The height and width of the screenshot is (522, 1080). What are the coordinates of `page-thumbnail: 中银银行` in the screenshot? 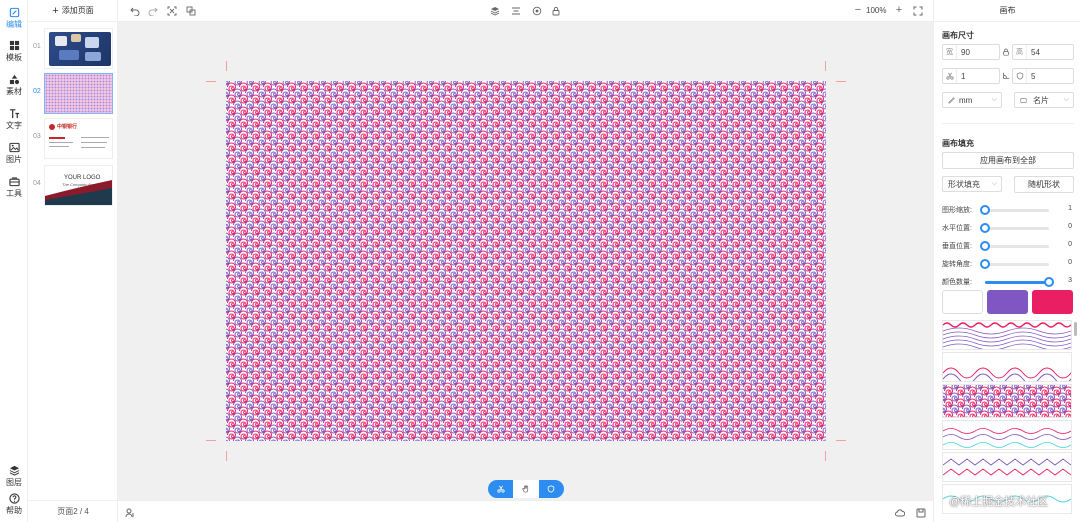 It's located at (78, 138).